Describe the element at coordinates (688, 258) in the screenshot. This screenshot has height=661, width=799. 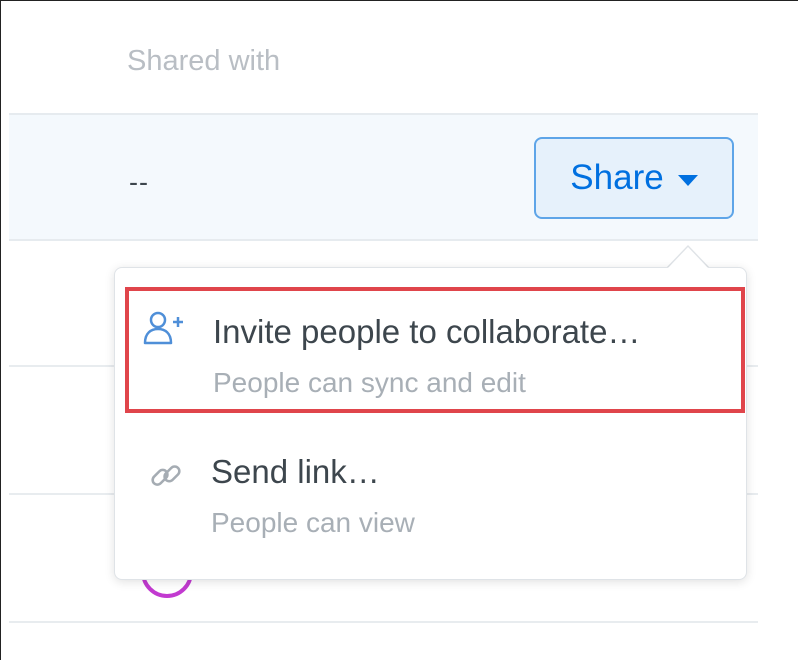
I see `dropdown-pointer-fill` at that location.